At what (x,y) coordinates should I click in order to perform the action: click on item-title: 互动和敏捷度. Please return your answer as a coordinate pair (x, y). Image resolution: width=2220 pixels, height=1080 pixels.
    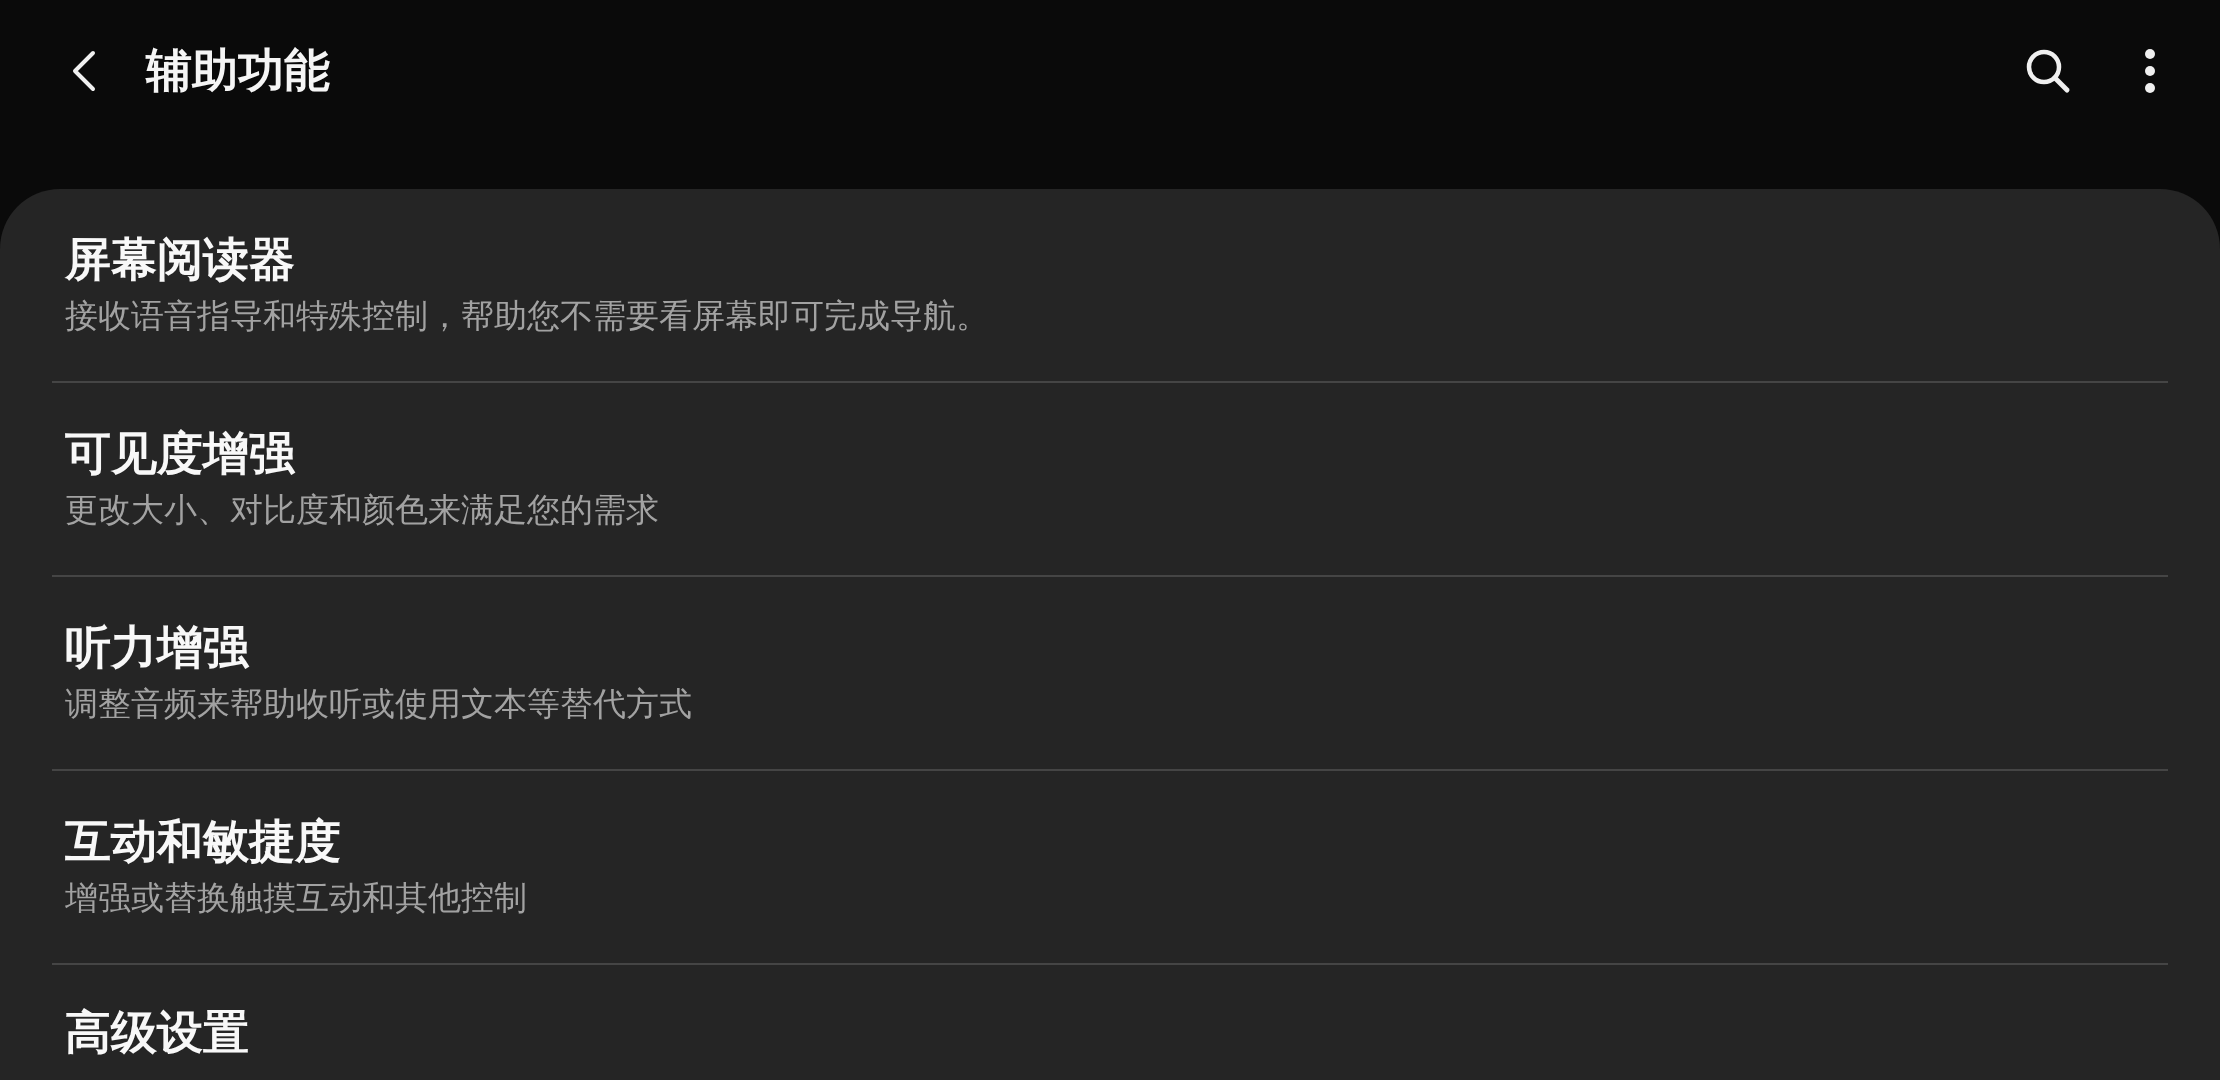
    Looking at the image, I should click on (203, 841).